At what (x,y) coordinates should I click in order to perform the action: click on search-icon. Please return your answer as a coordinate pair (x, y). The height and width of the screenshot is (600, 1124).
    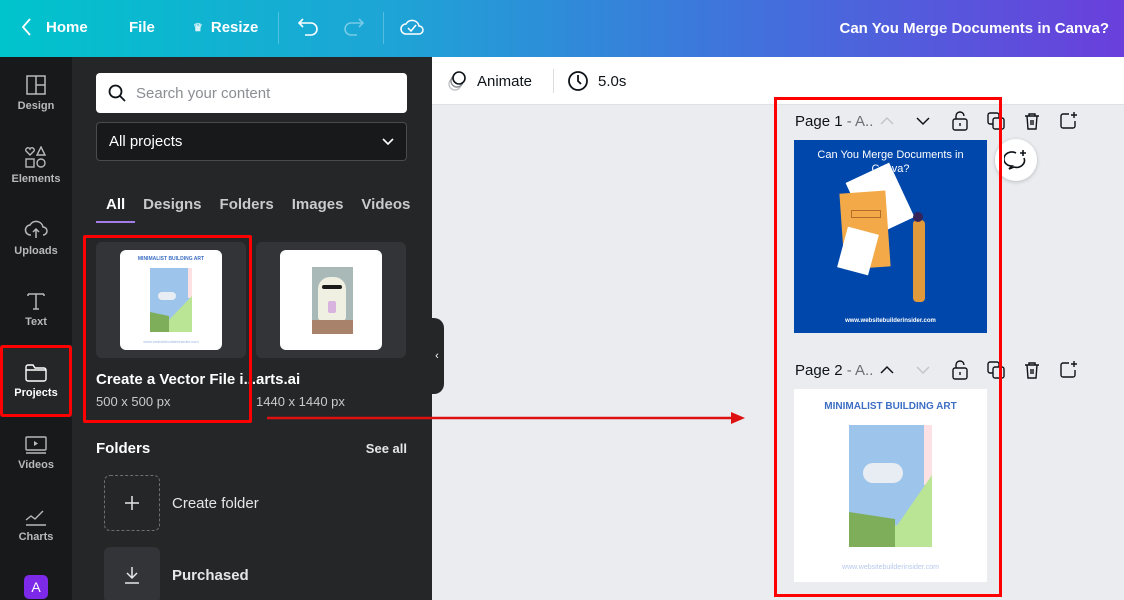
    Looking at the image, I should click on (117, 93).